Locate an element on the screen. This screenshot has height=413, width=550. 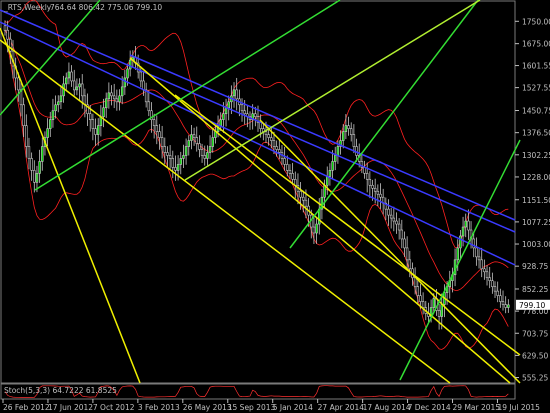
y-tick-label: 1376.50 is located at coordinates (536, 133).